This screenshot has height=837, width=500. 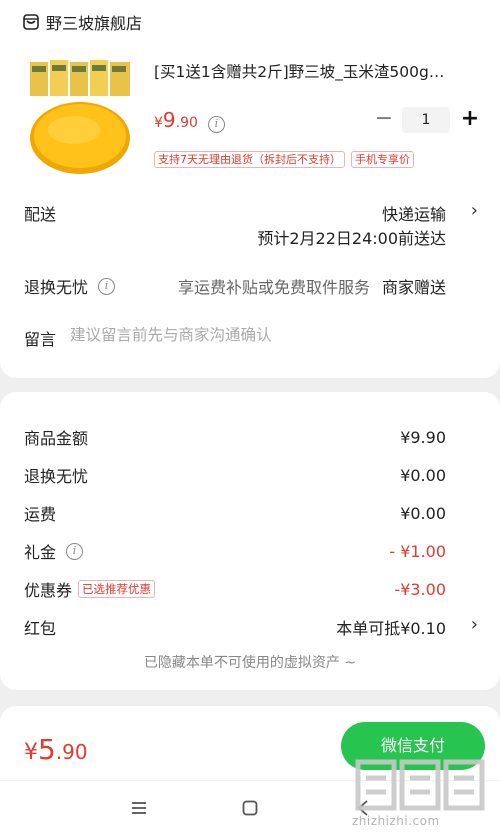 What do you see at coordinates (56, 287) in the screenshot?
I see `return-service-label: 退换无忧` at bounding box center [56, 287].